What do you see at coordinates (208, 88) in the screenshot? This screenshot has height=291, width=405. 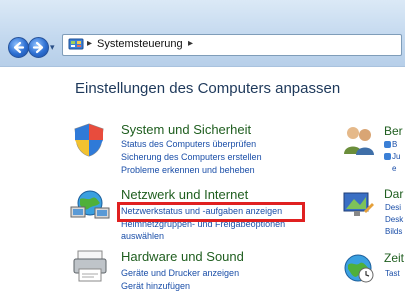 I see `page-title: Einstellungen des Computers anpassen` at bounding box center [208, 88].